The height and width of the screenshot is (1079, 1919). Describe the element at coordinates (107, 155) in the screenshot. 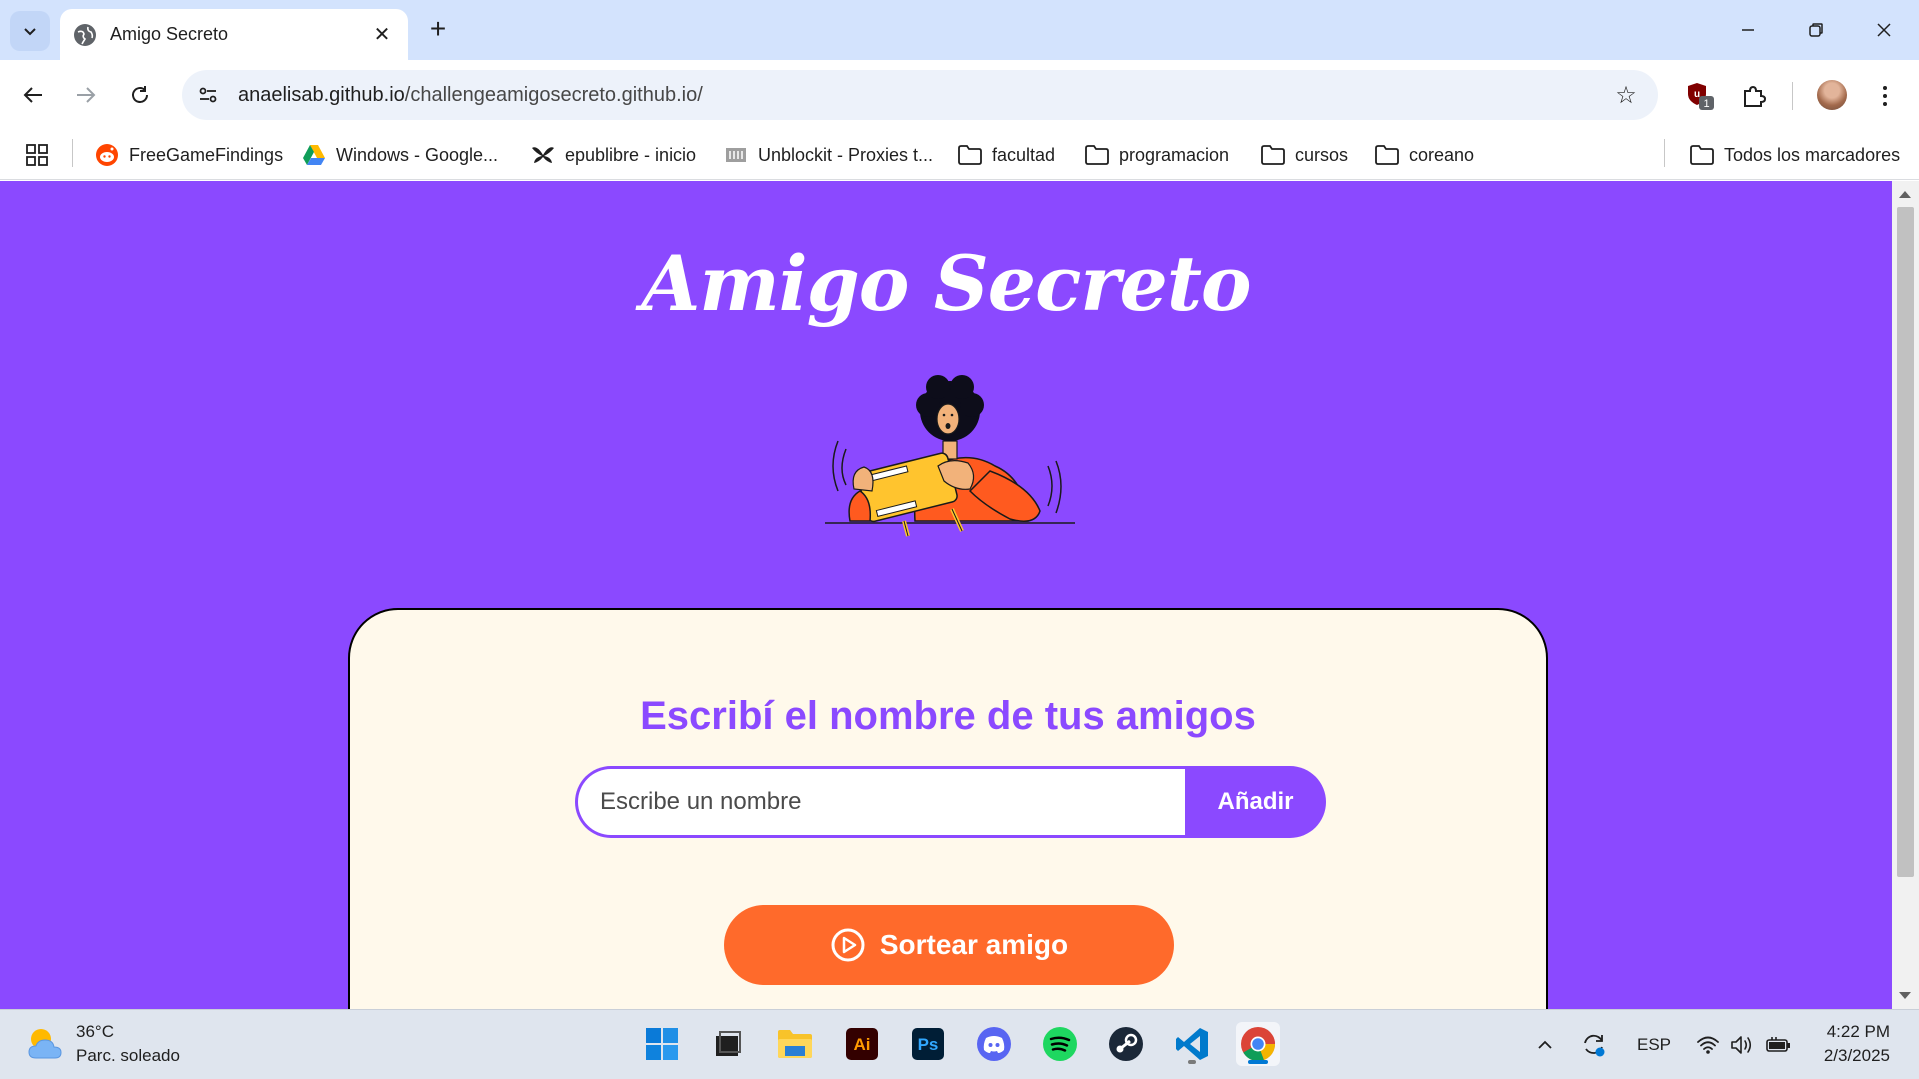

I see `reddit-icon` at that location.